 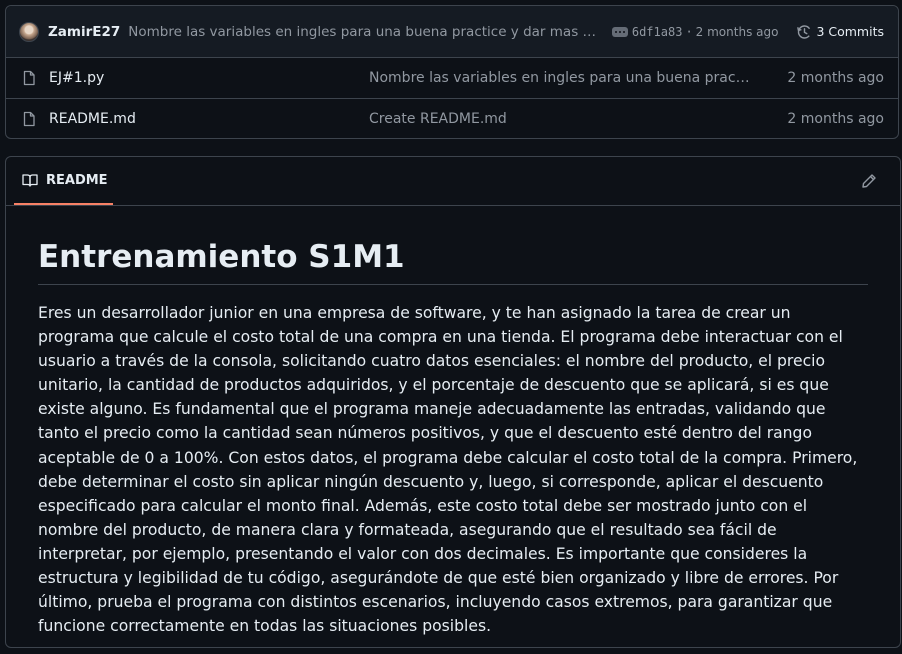 I want to click on history-icon, so click(x=804, y=31).